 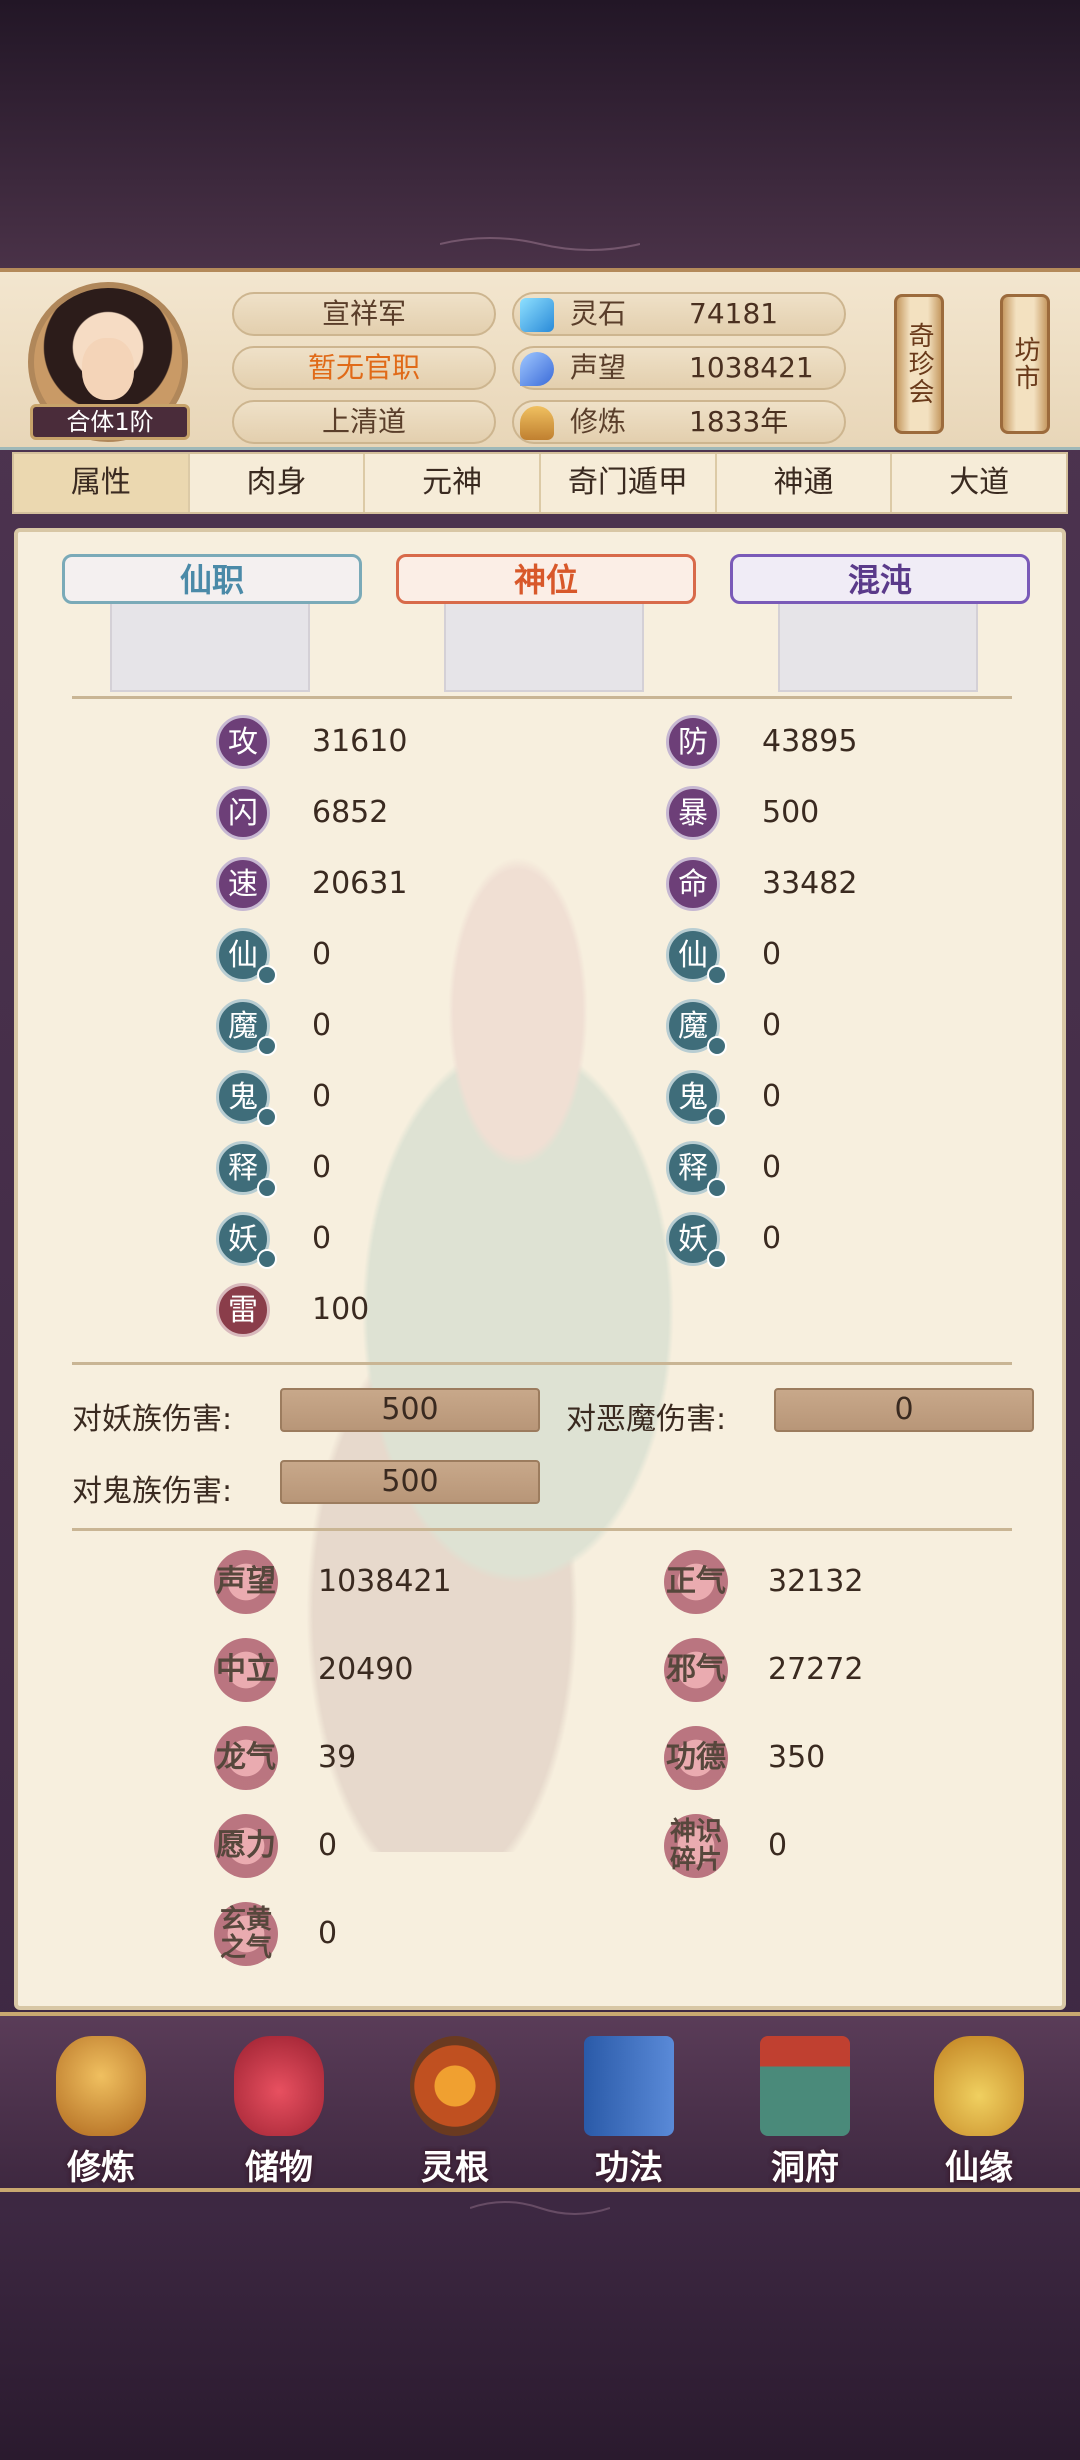 I want to click on speed-value: 20631, so click(x=360, y=883).